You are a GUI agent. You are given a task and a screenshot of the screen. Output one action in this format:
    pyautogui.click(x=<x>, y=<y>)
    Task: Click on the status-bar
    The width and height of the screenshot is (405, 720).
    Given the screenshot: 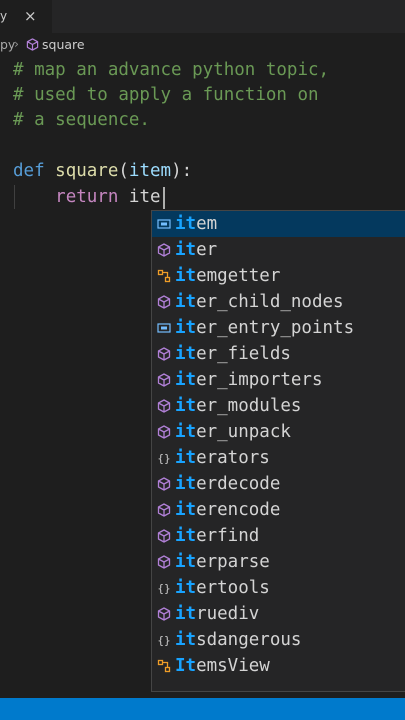 What is the action you would take?
    pyautogui.click(x=202, y=709)
    